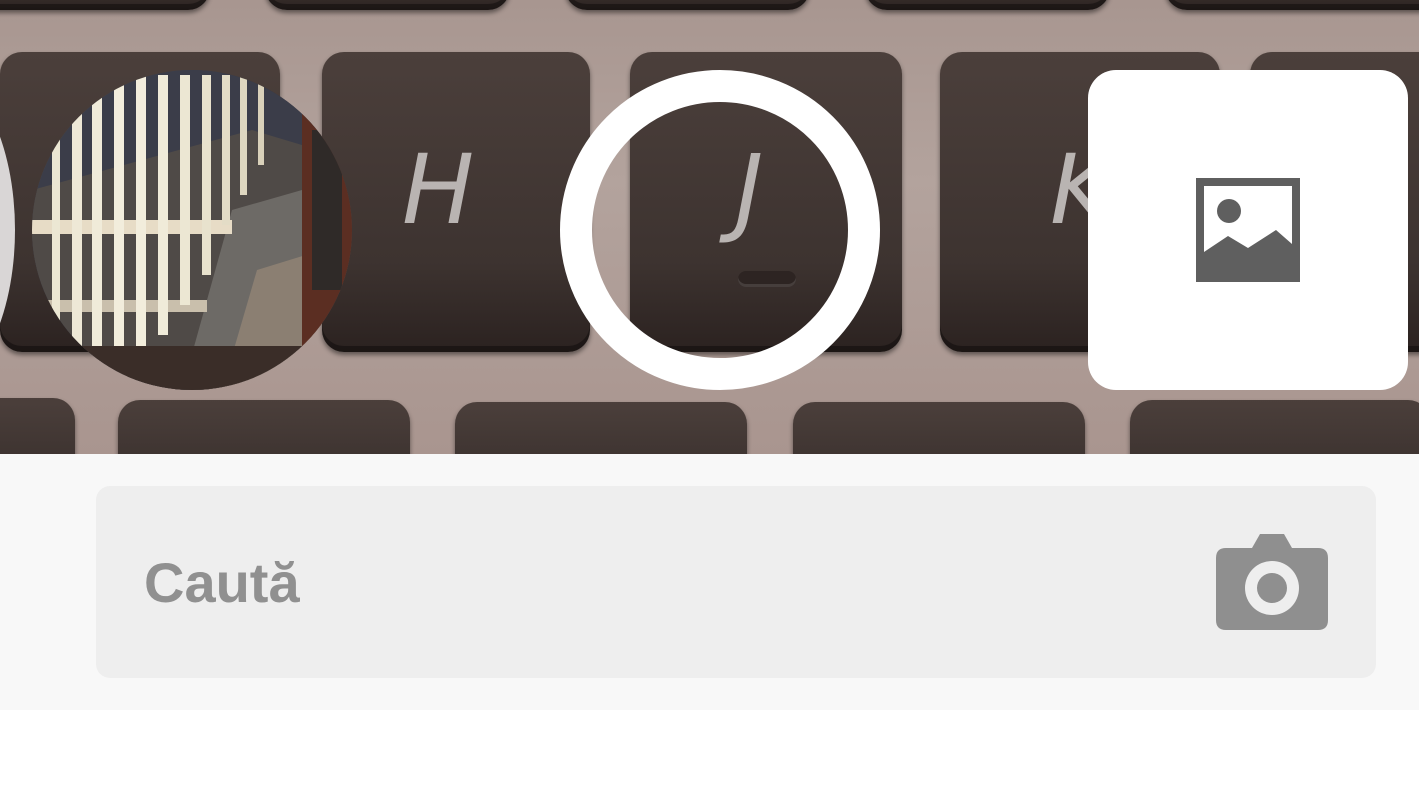  I want to click on camera-icon, so click(1272, 582).